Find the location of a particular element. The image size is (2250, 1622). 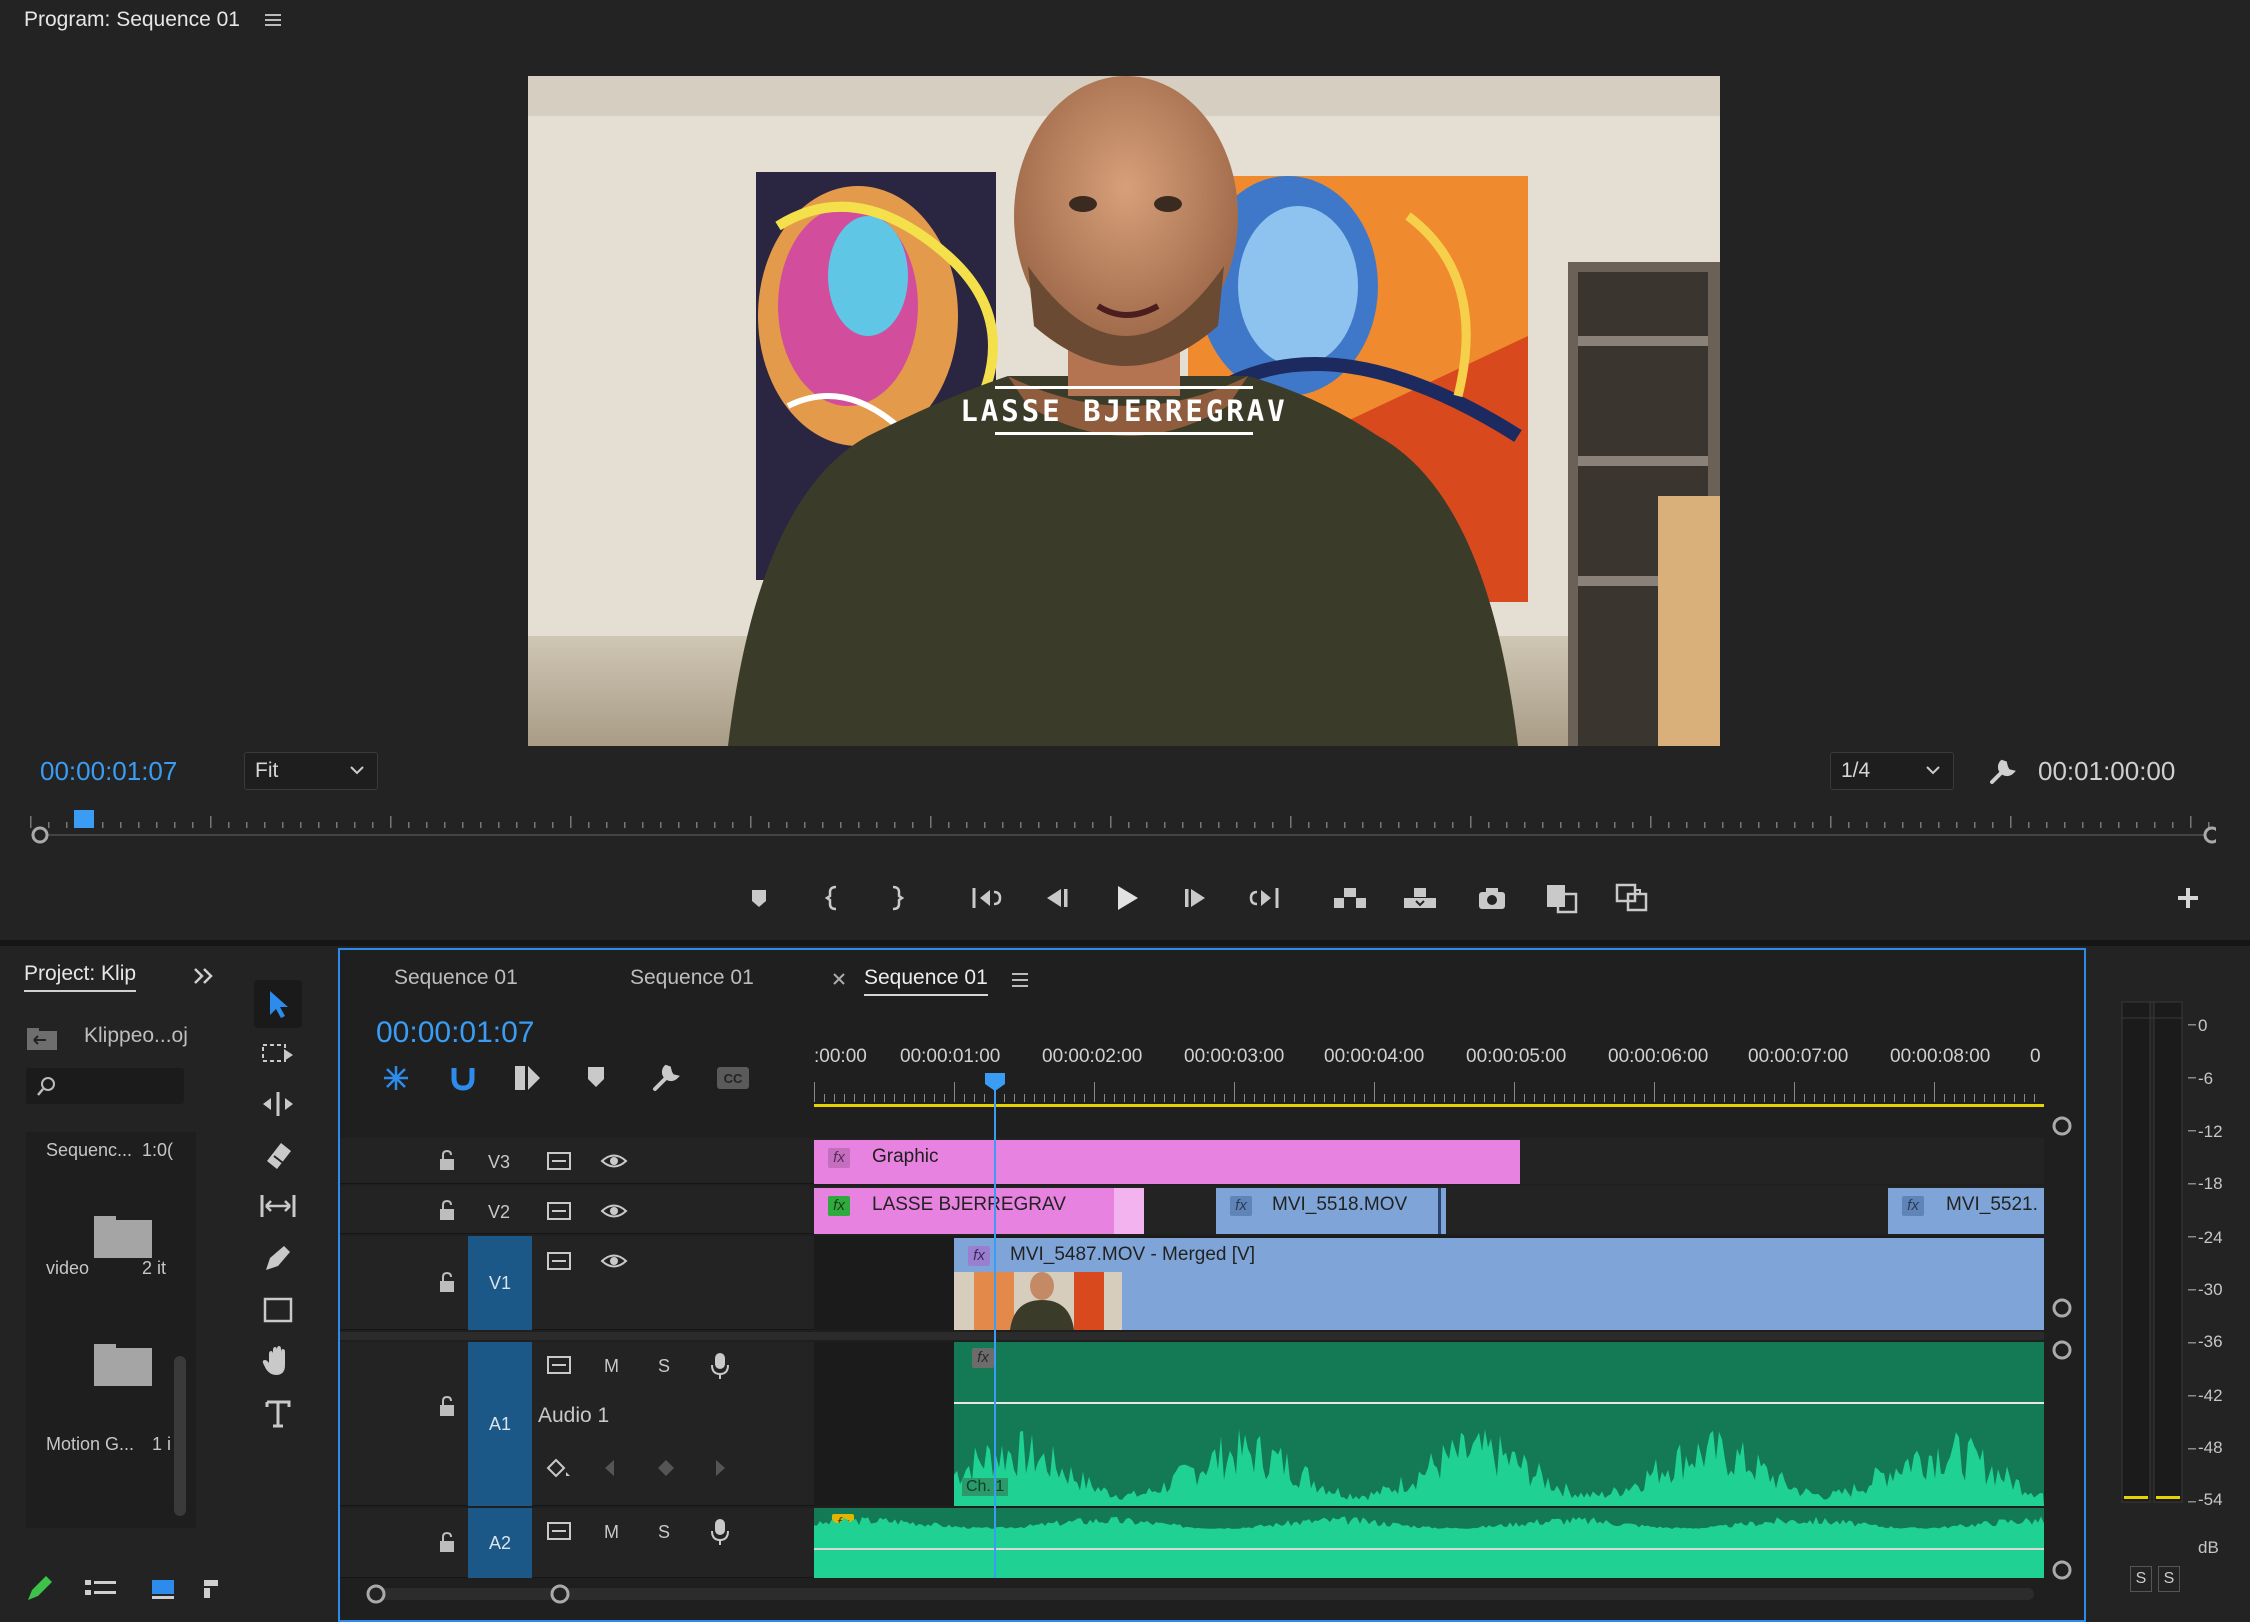

clip-audio-music: fx is located at coordinates (1429, 1543).